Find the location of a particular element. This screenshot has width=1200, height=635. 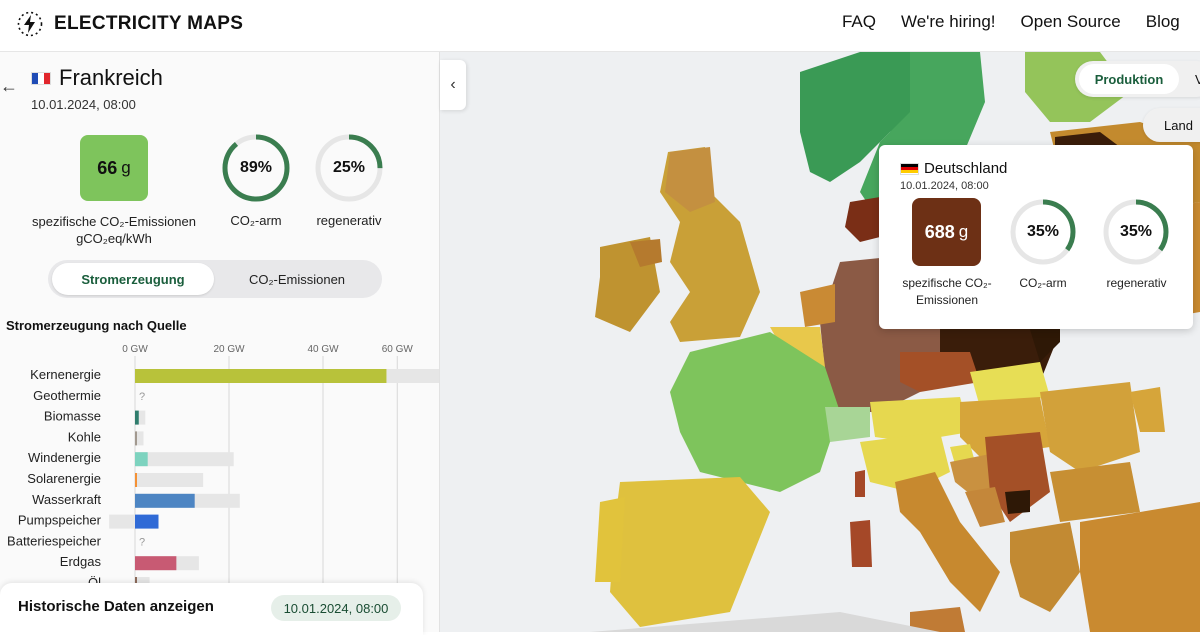

carbon-intensity-box: 66 g is located at coordinates (114, 168).